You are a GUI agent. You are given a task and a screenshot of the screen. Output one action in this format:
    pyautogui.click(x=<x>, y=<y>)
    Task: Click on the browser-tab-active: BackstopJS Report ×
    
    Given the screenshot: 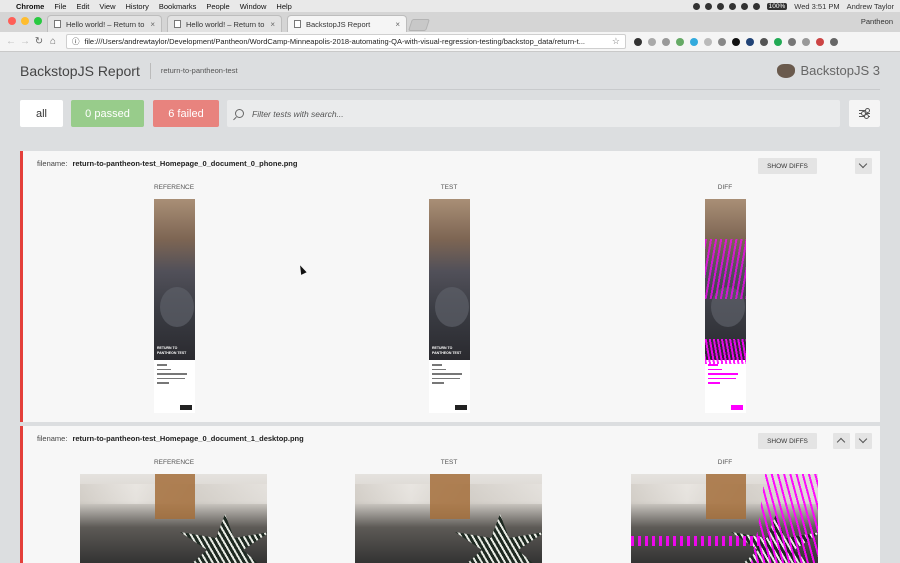 What is the action you would take?
    pyautogui.click(x=347, y=23)
    